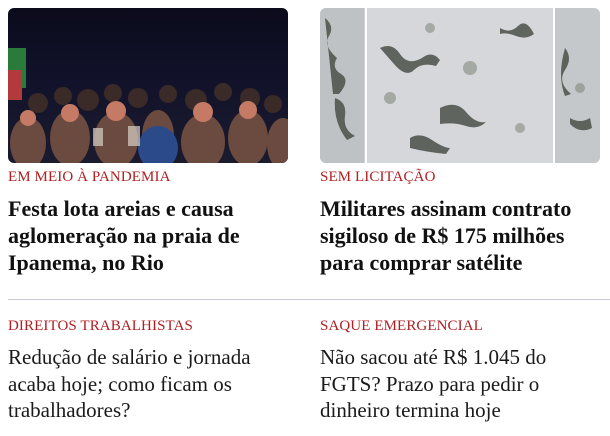 The height and width of the screenshot is (436, 610). I want to click on article-kicker: SAQUE EMERGENCIAL, so click(401, 326).